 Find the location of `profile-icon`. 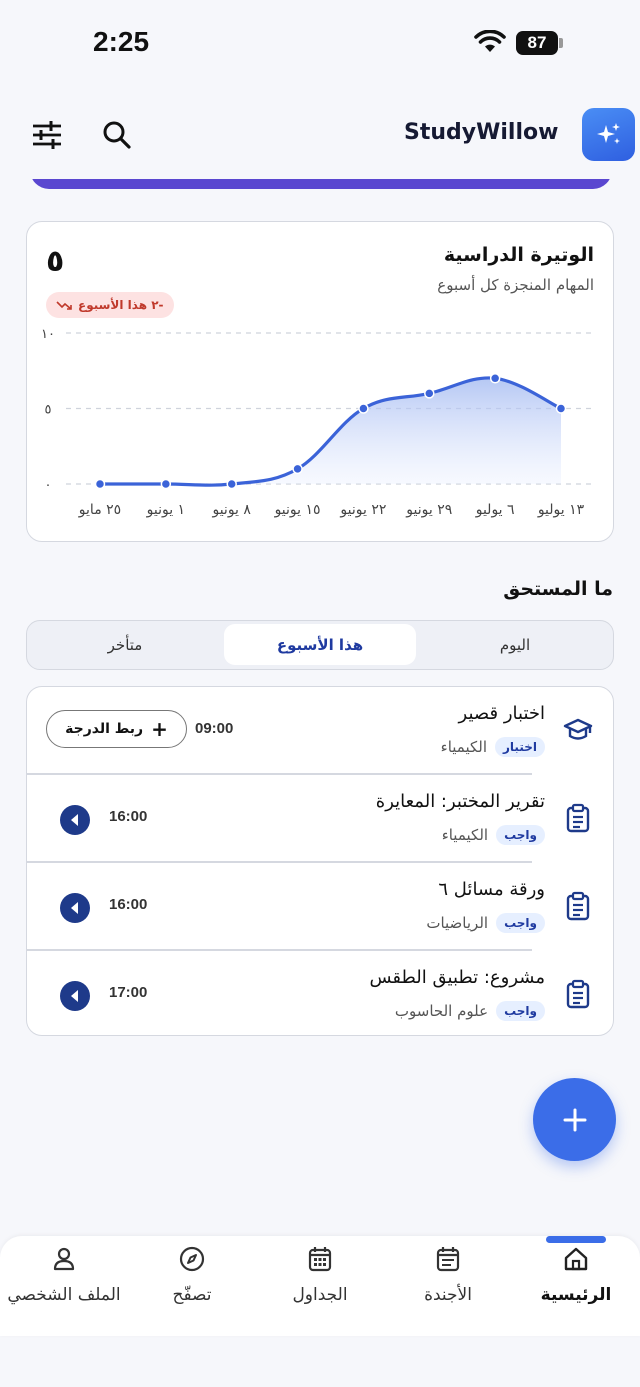

profile-icon is located at coordinates (64, 1259).